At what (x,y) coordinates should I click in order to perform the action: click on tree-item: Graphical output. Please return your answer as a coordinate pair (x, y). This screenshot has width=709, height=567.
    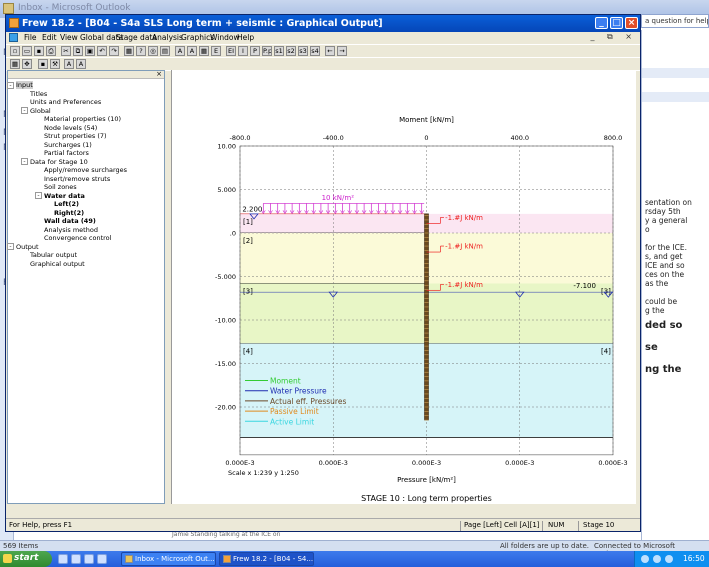
    Looking at the image, I should click on (57, 264).